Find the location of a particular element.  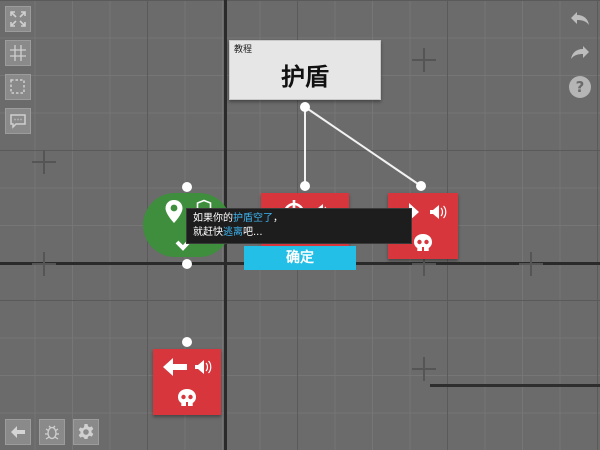

undo-button is located at coordinates (580, 19).